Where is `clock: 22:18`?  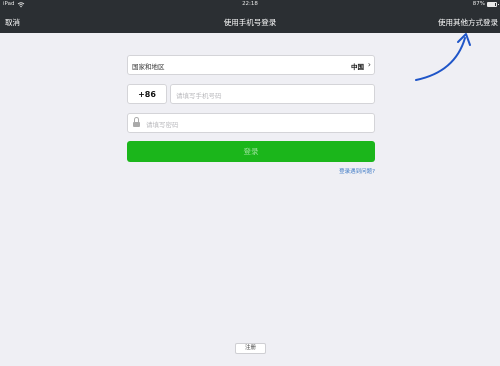 clock: 22:18 is located at coordinates (250, 4).